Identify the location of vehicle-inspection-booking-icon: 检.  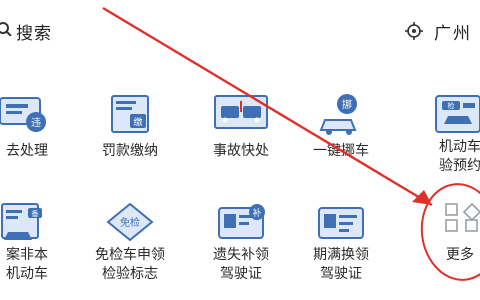
(457, 114).